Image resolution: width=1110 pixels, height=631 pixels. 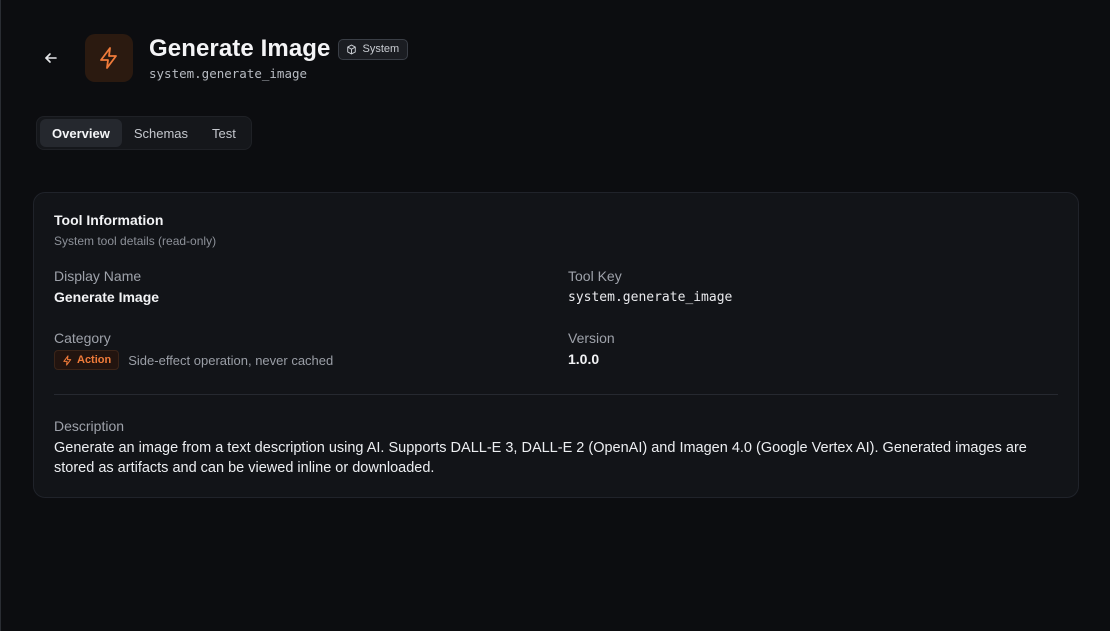 I want to click on tab-bar: Overview Schemas Test, so click(x=144, y=133).